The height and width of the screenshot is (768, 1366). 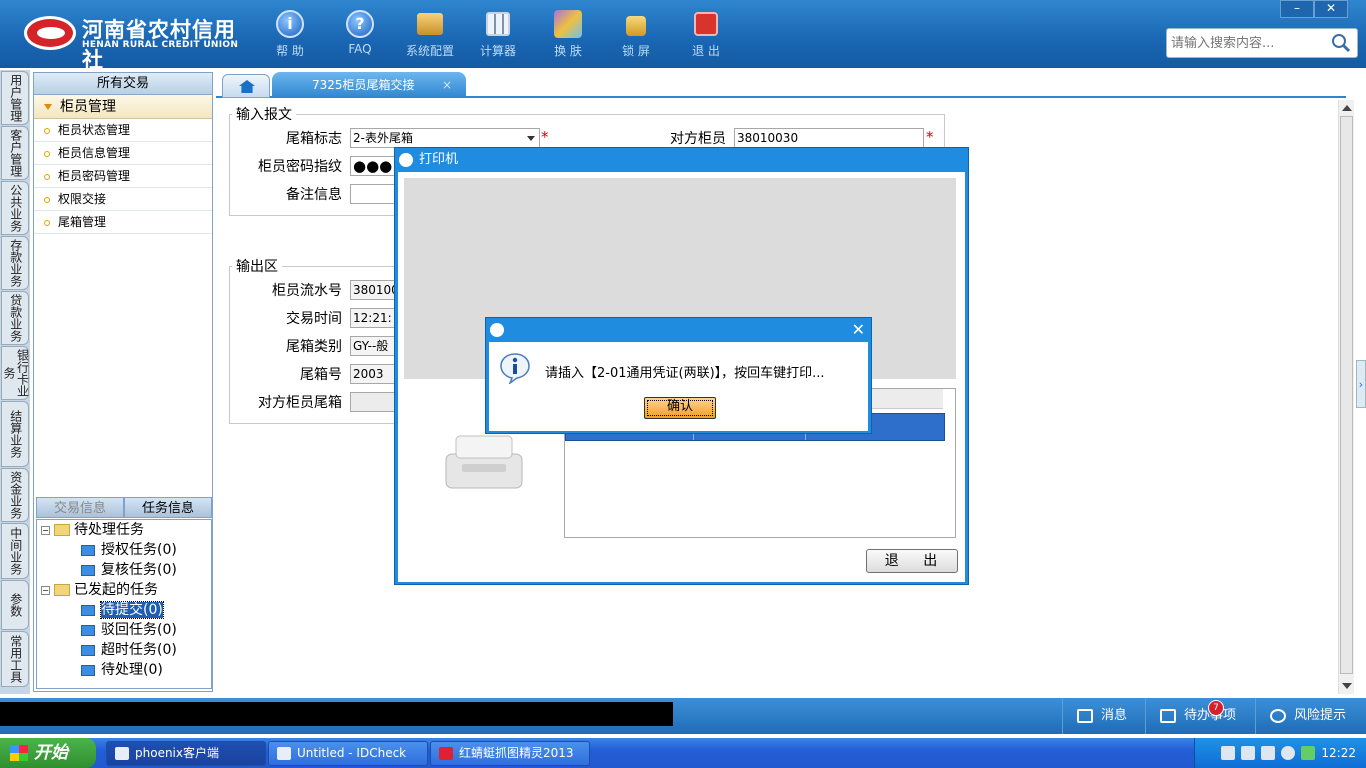 What do you see at coordinates (126, 550) in the screenshot?
I see `tree-node-authorize: 授权任务(0)` at bounding box center [126, 550].